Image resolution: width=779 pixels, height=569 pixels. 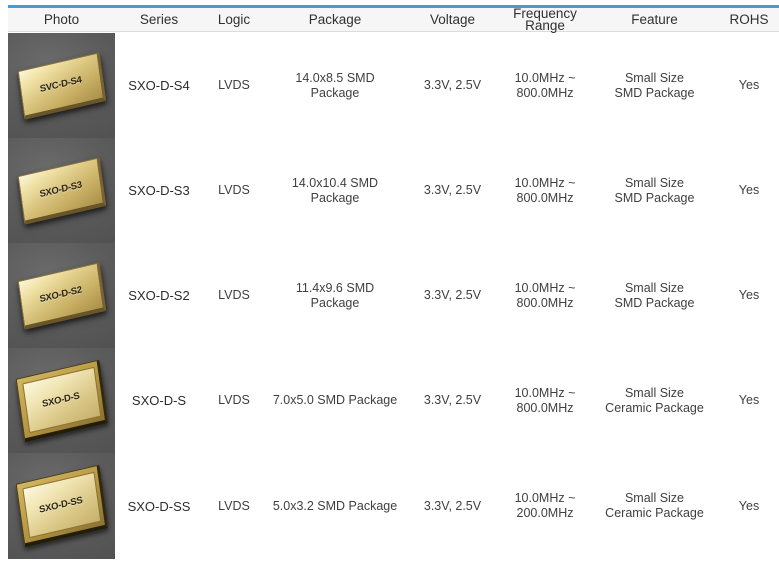 What do you see at coordinates (61, 19) in the screenshot?
I see `column-header-photo: Photo` at bounding box center [61, 19].